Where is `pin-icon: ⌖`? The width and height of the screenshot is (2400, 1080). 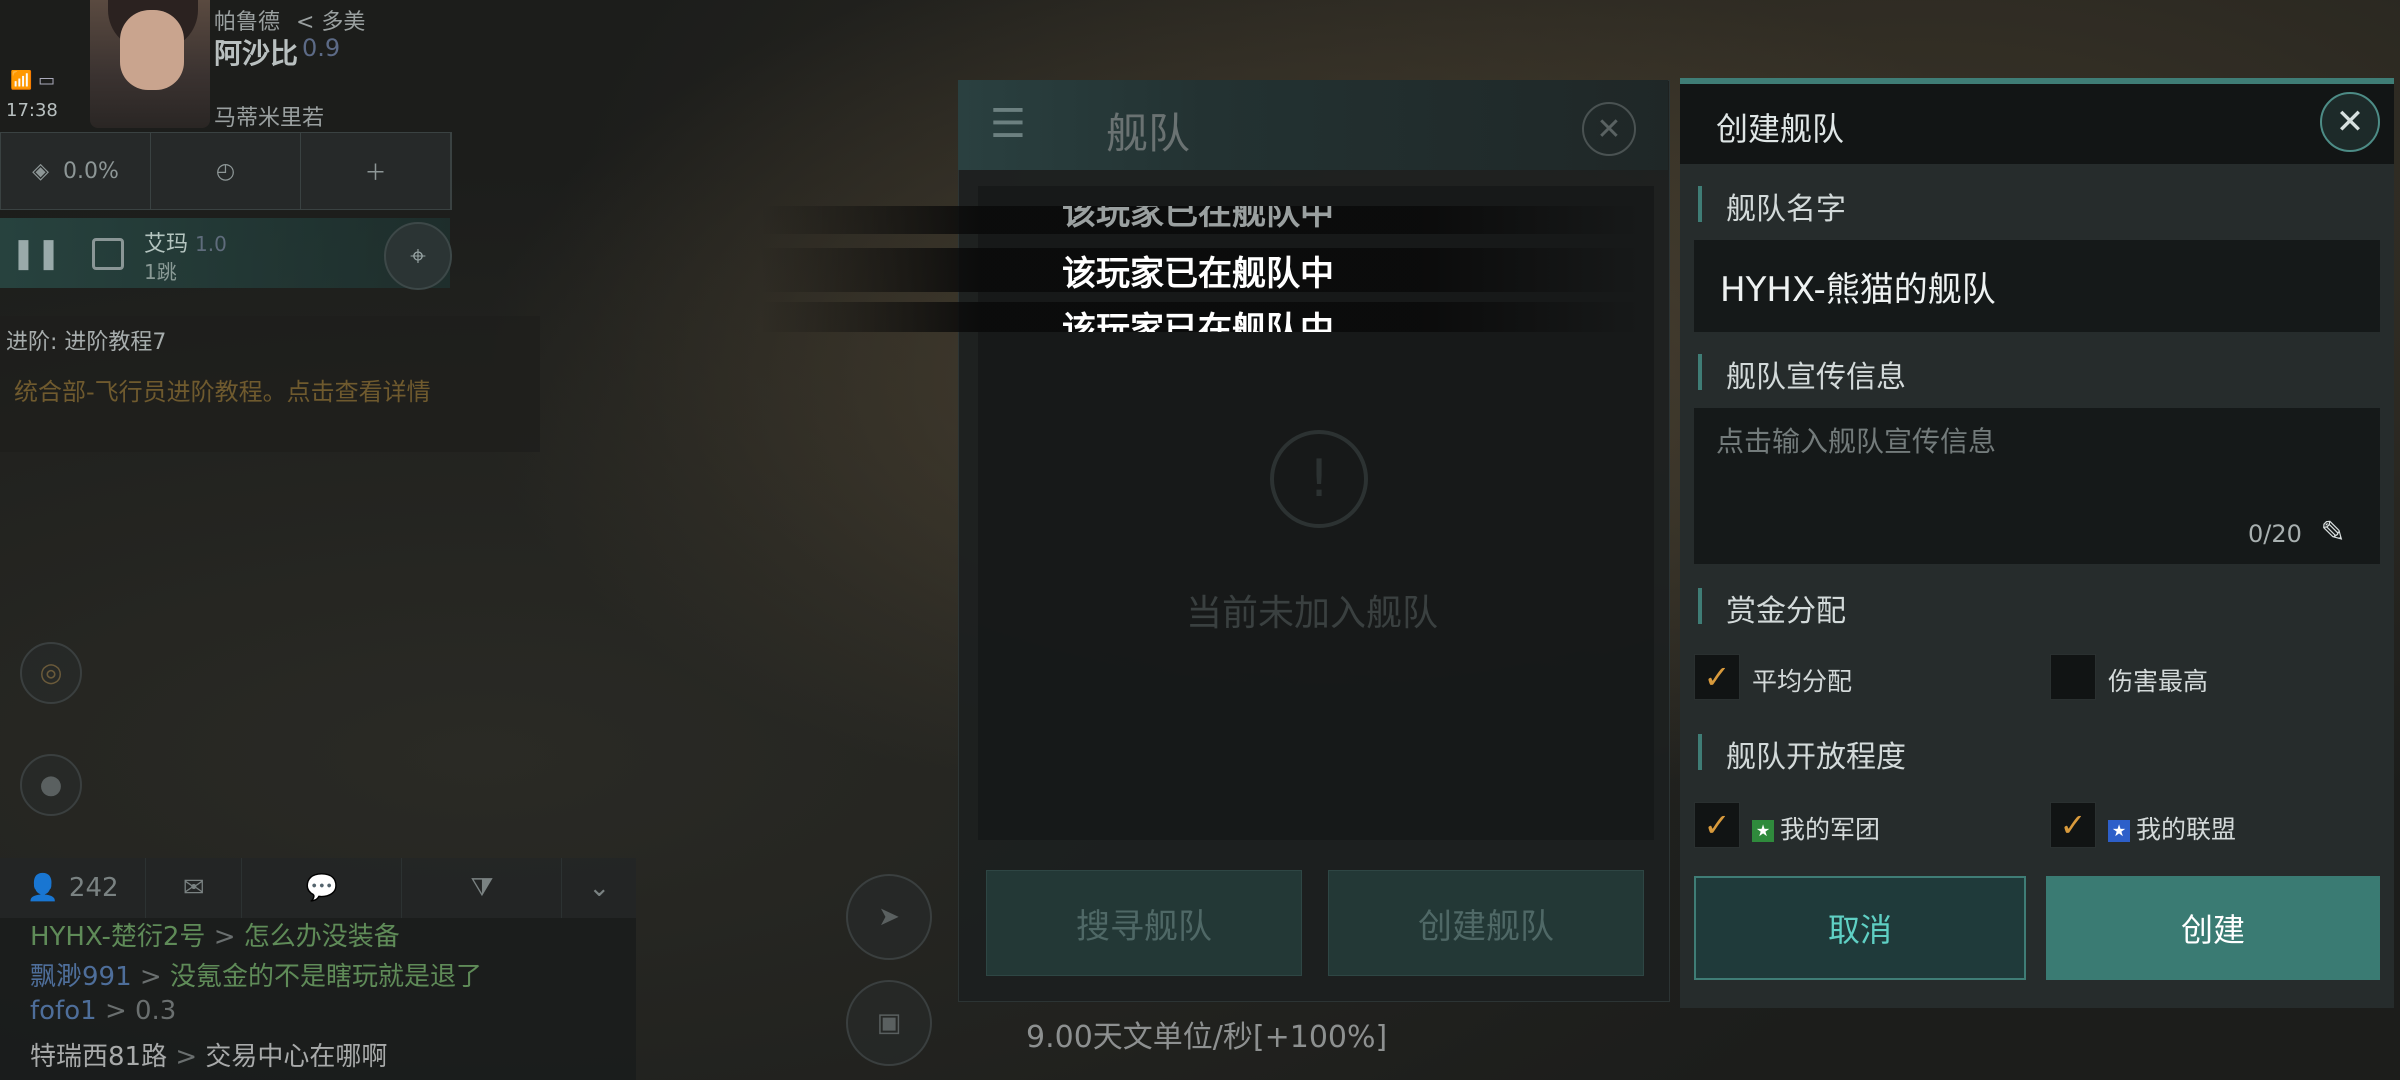 pin-icon: ⌖ is located at coordinates (418, 255).